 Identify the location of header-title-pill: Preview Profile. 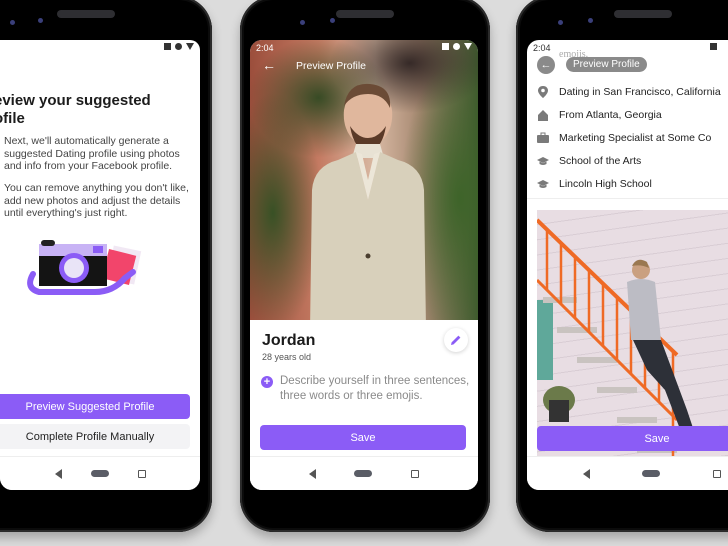
(606, 64).